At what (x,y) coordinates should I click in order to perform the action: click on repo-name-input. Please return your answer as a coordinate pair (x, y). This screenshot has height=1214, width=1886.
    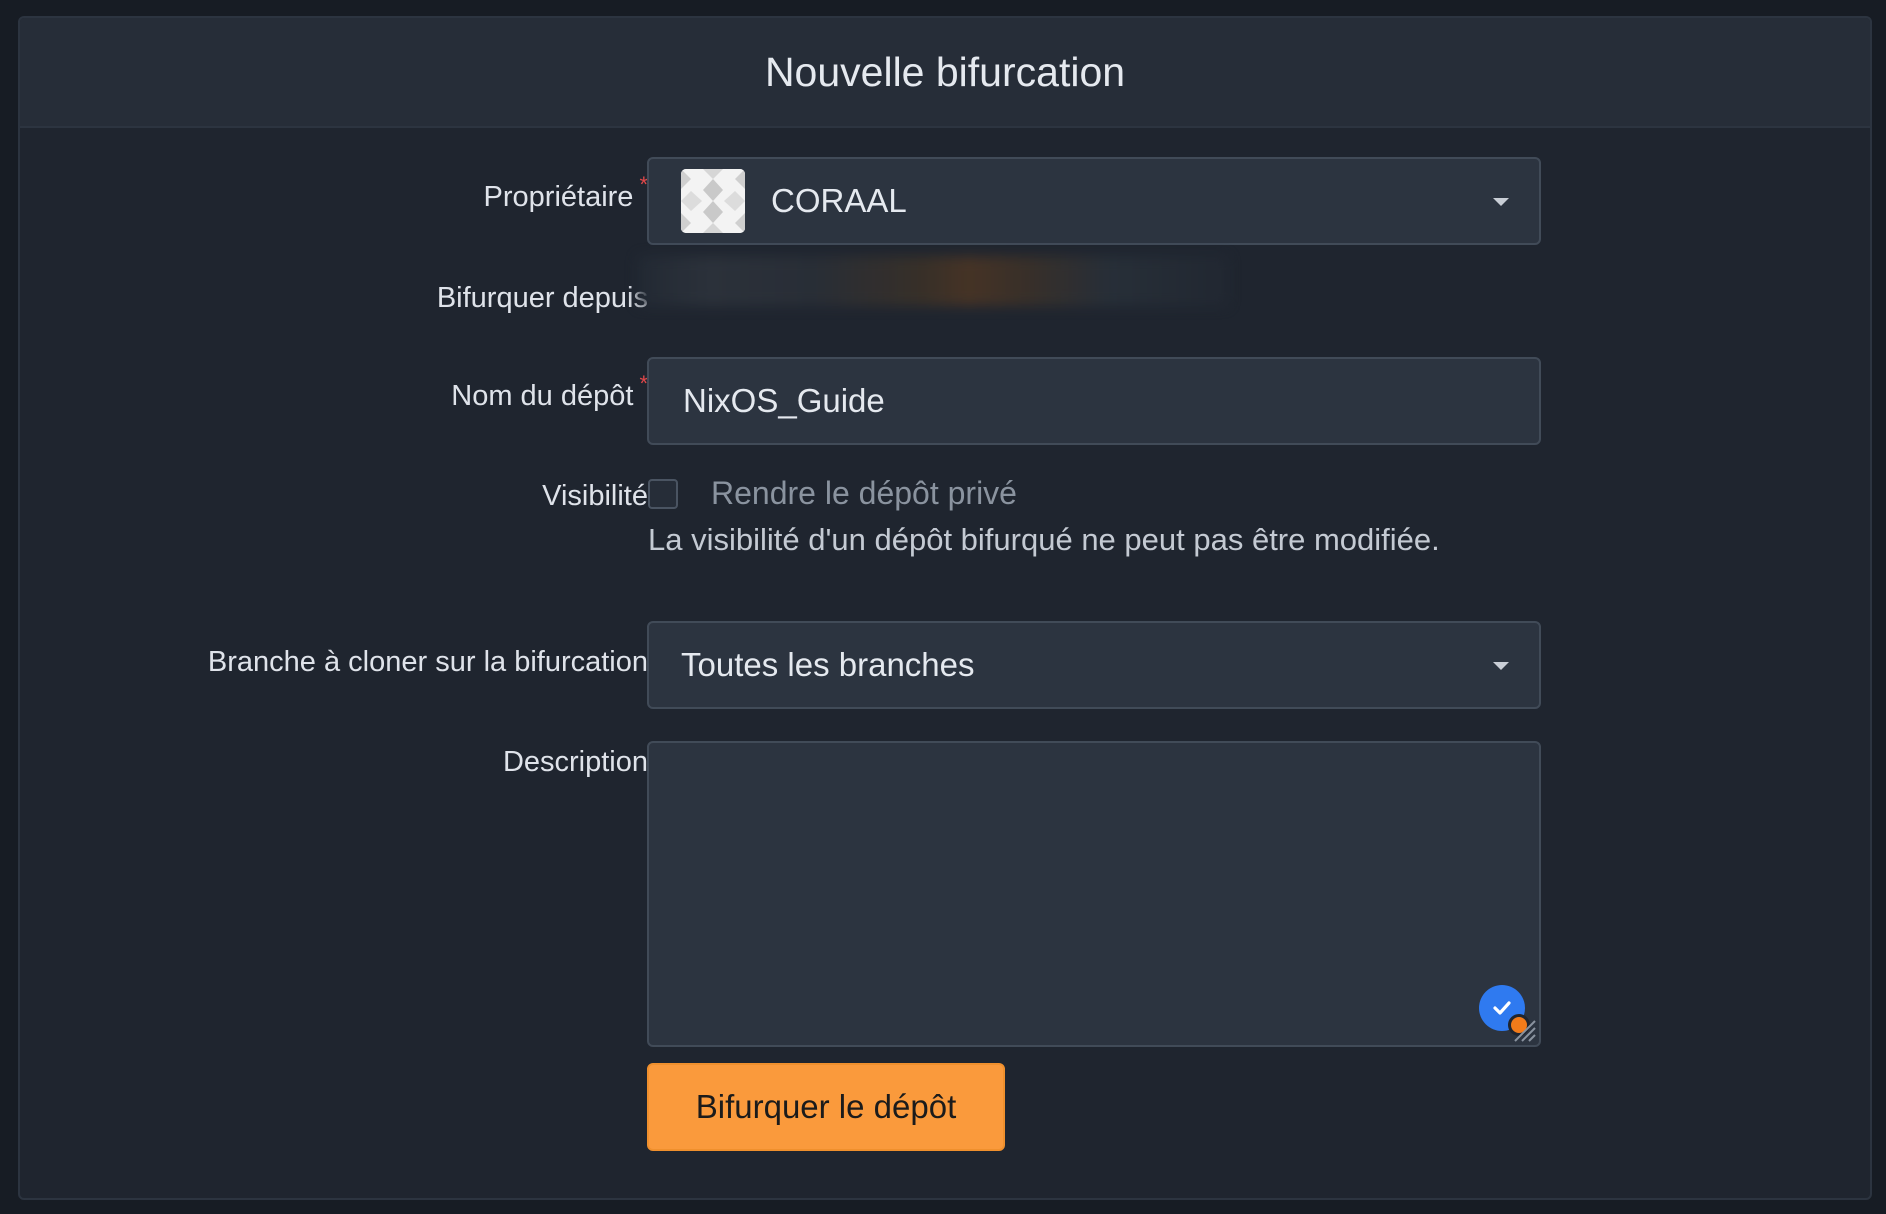
    Looking at the image, I should click on (1093, 401).